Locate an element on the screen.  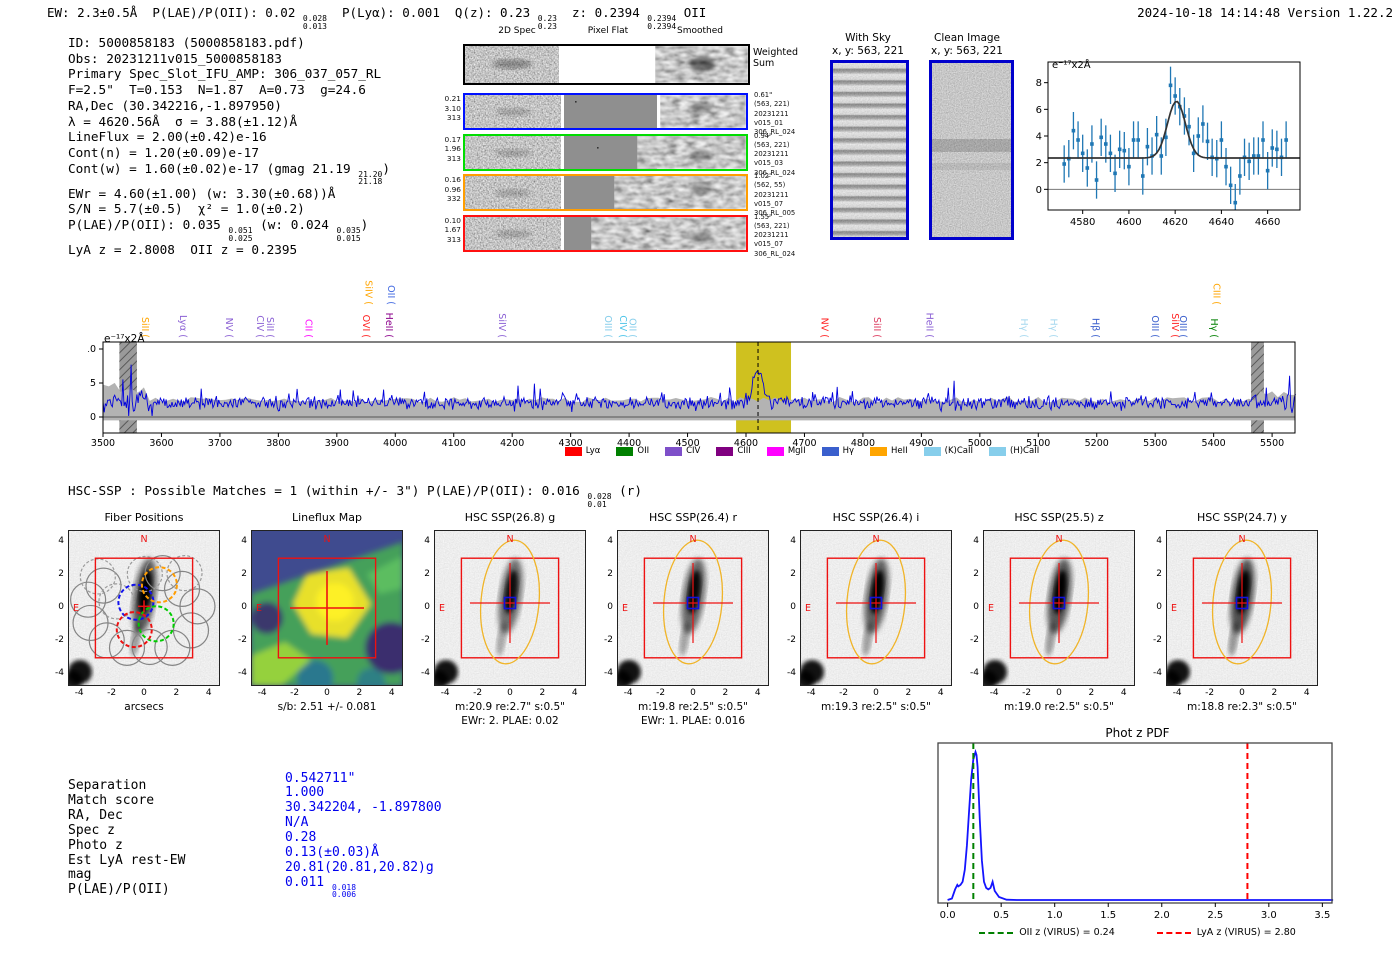
legend-item: CIII is located at coordinates (733, 451).